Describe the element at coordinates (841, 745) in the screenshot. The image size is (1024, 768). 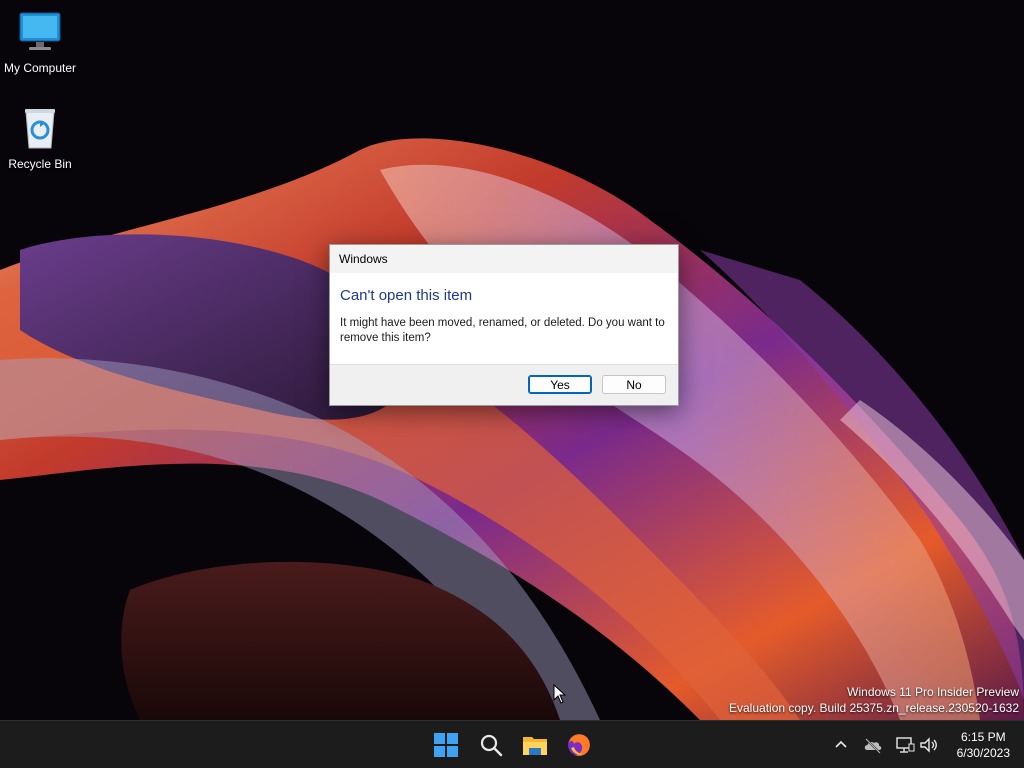
I see `chevron-up-icon` at that location.